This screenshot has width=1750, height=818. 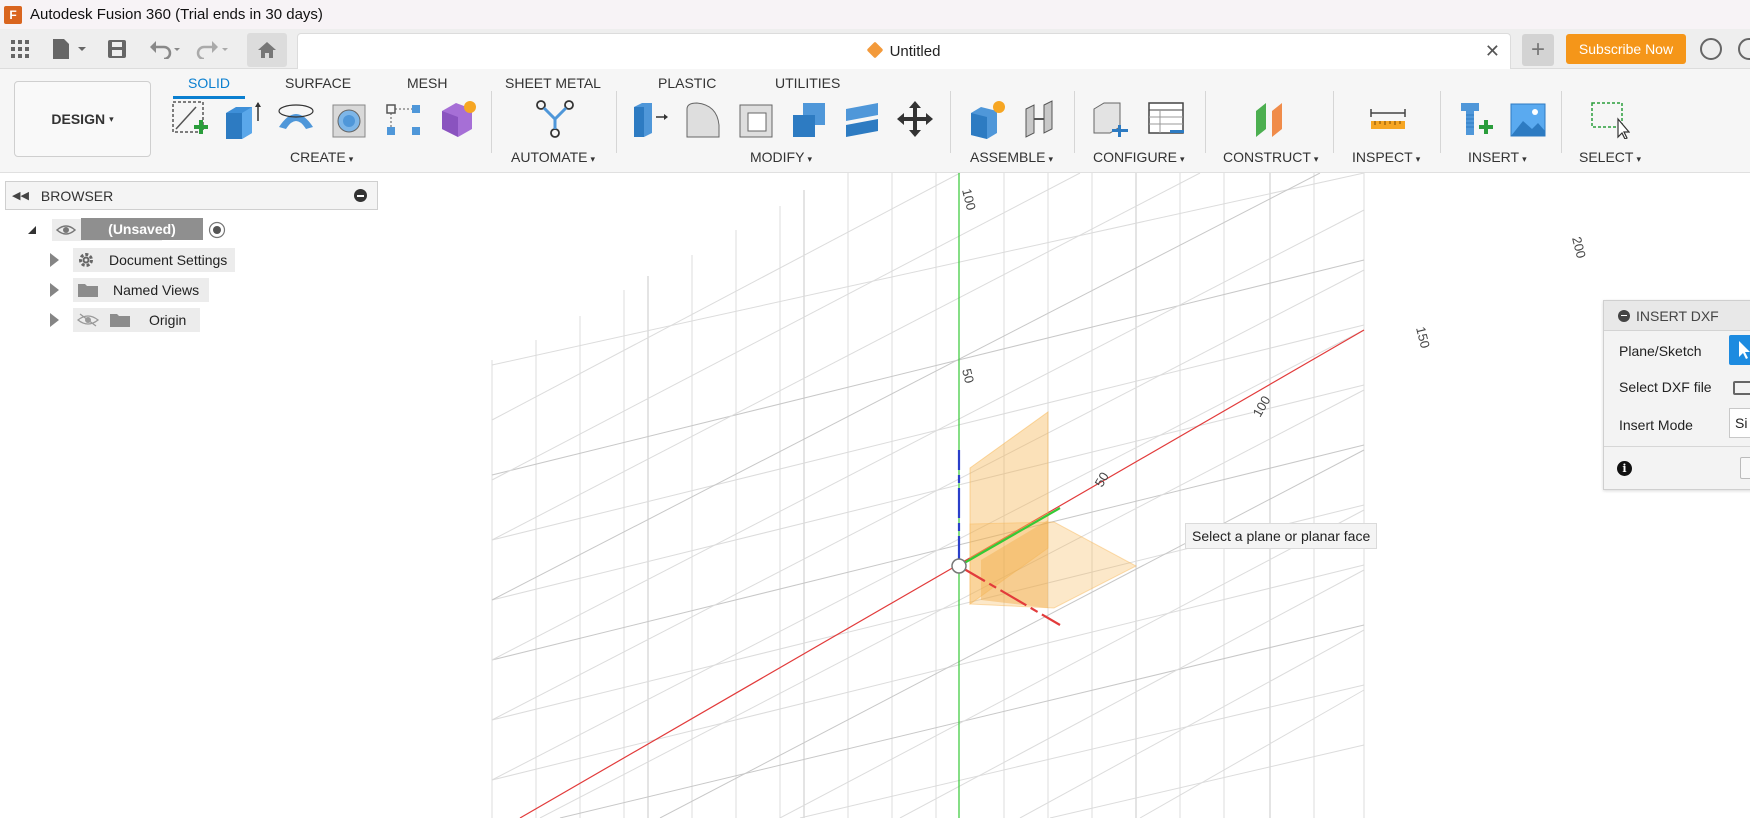 I want to click on collapse-triangle-icon, so click(x=32, y=230).